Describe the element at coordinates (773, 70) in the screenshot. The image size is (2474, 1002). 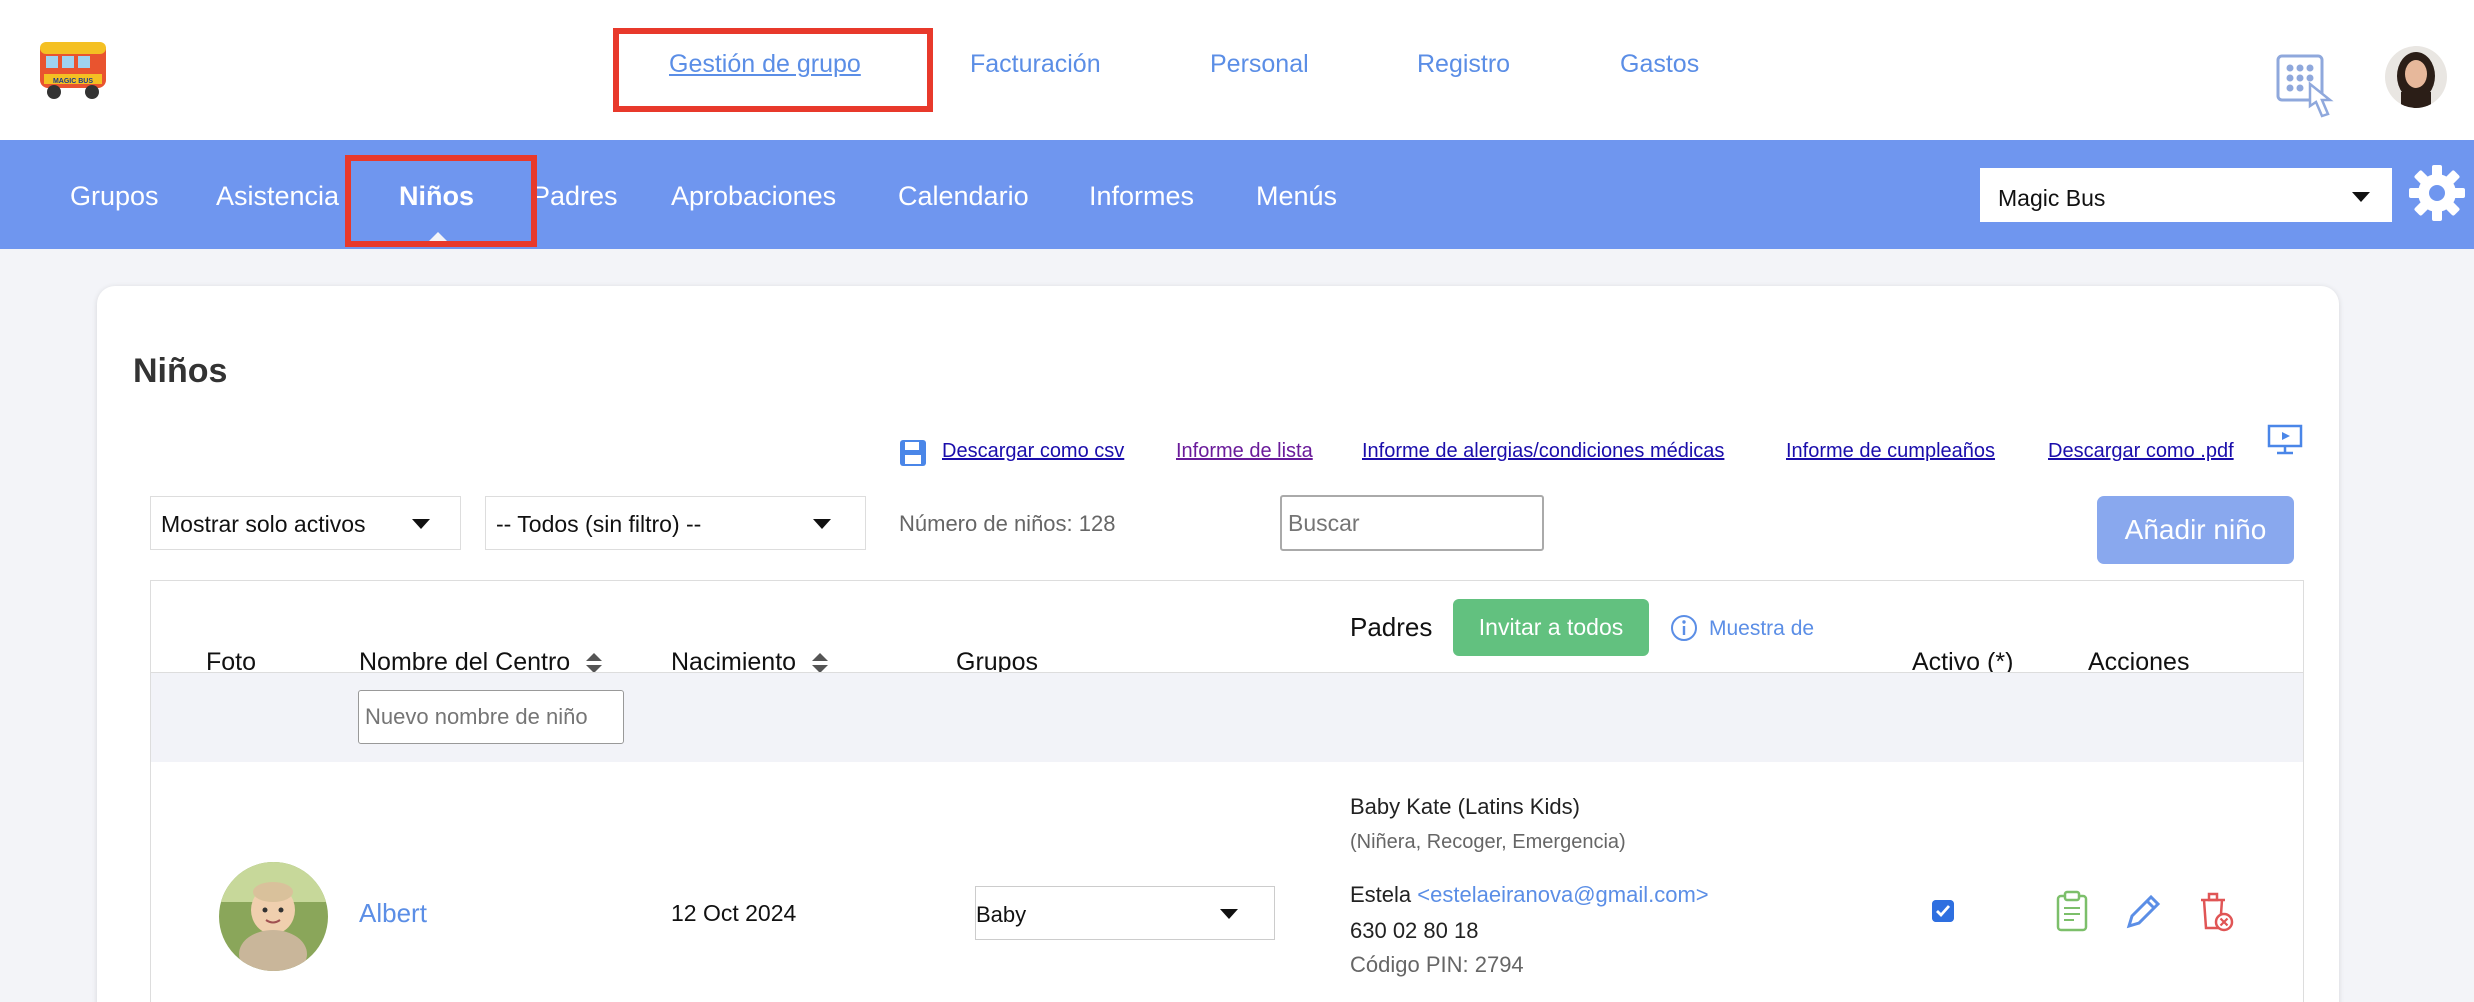
I see `highlight-box-nav` at that location.